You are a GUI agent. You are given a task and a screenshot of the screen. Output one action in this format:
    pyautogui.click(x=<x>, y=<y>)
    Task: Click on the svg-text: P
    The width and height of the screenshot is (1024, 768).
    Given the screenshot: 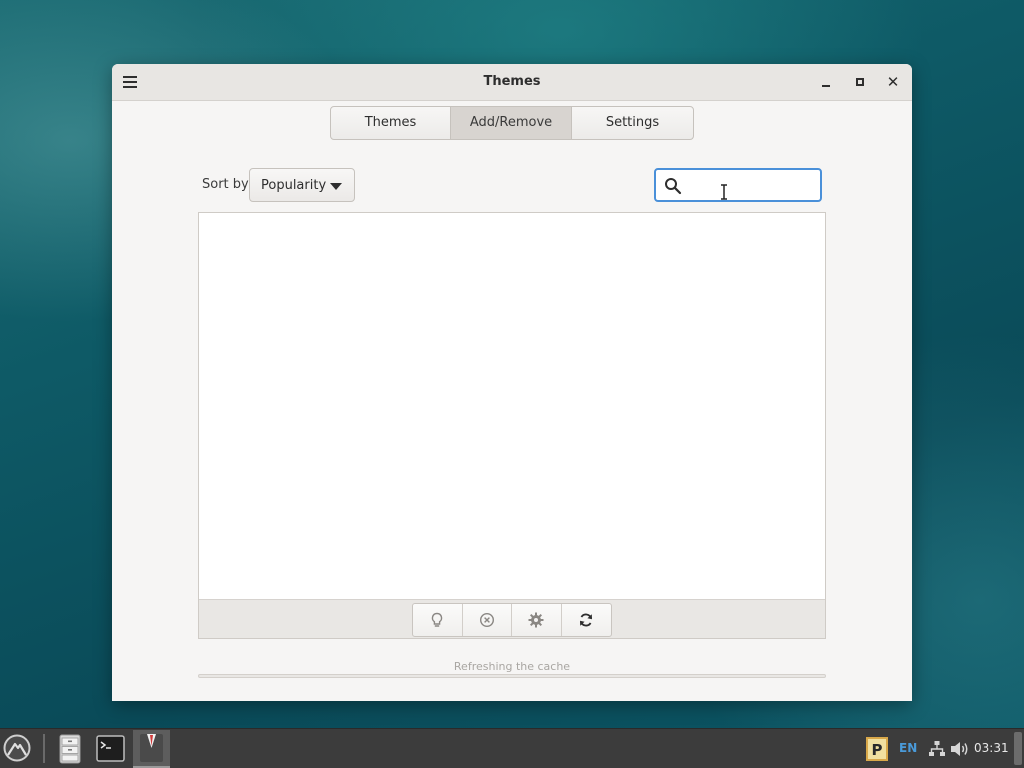 What is the action you would take?
    pyautogui.click(x=877, y=750)
    